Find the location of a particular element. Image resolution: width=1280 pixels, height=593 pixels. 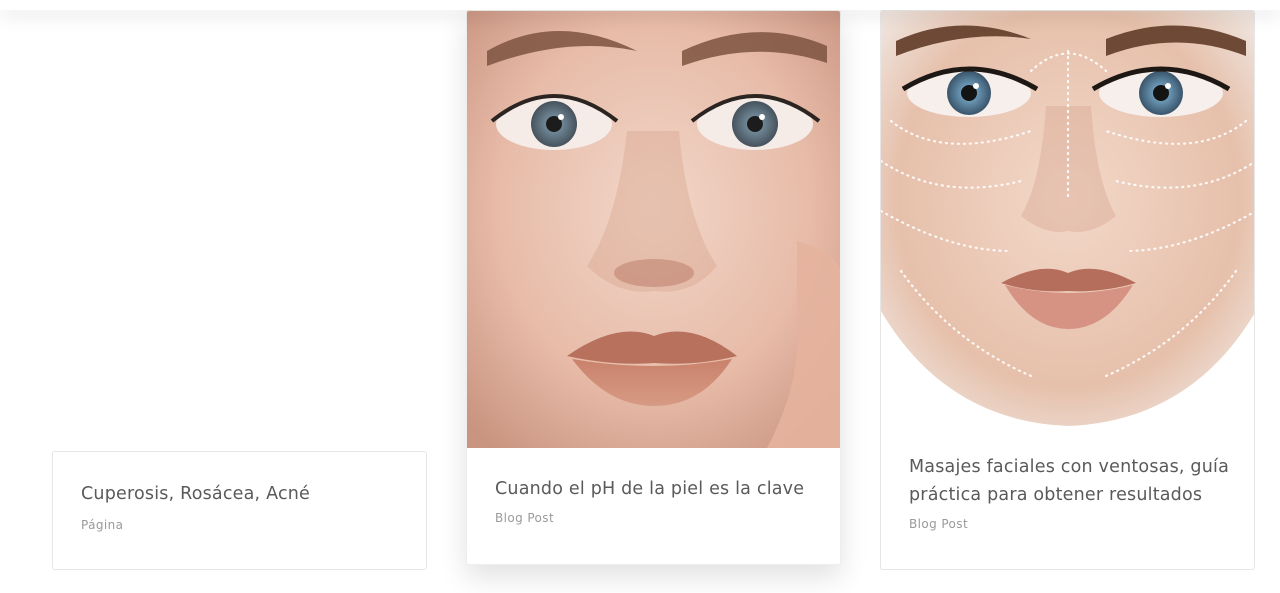

result-type-label: Página is located at coordinates (102, 525).